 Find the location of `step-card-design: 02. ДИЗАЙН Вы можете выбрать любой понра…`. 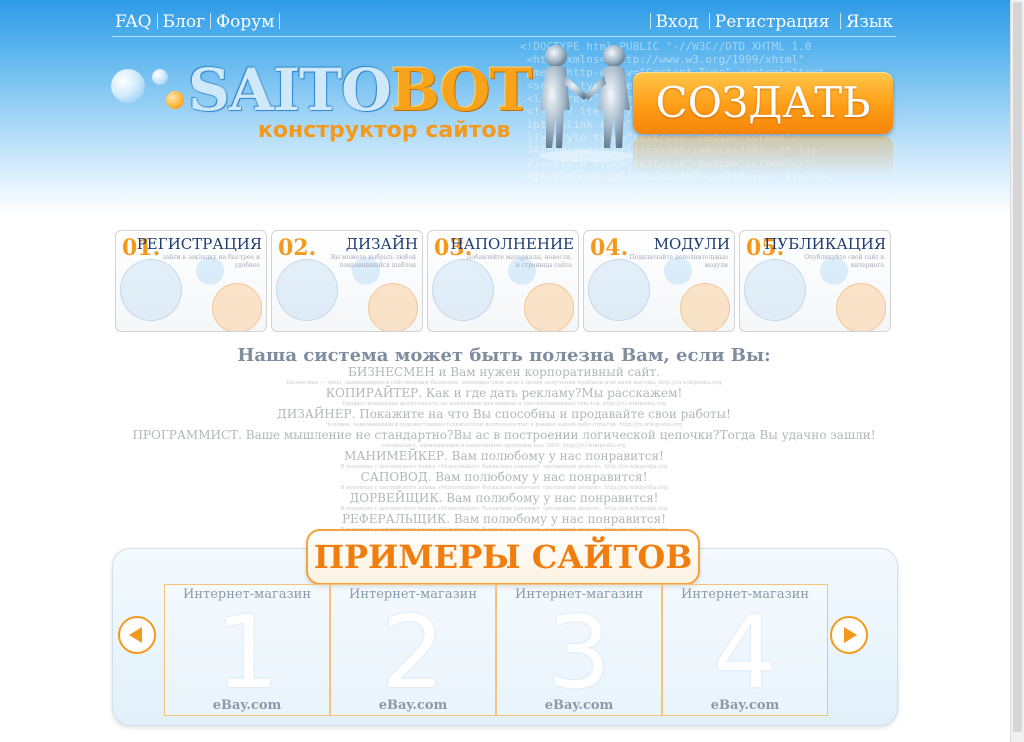

step-card-design: 02. ДИЗАЙН Вы можете выбрать любой понра… is located at coordinates (347, 281).